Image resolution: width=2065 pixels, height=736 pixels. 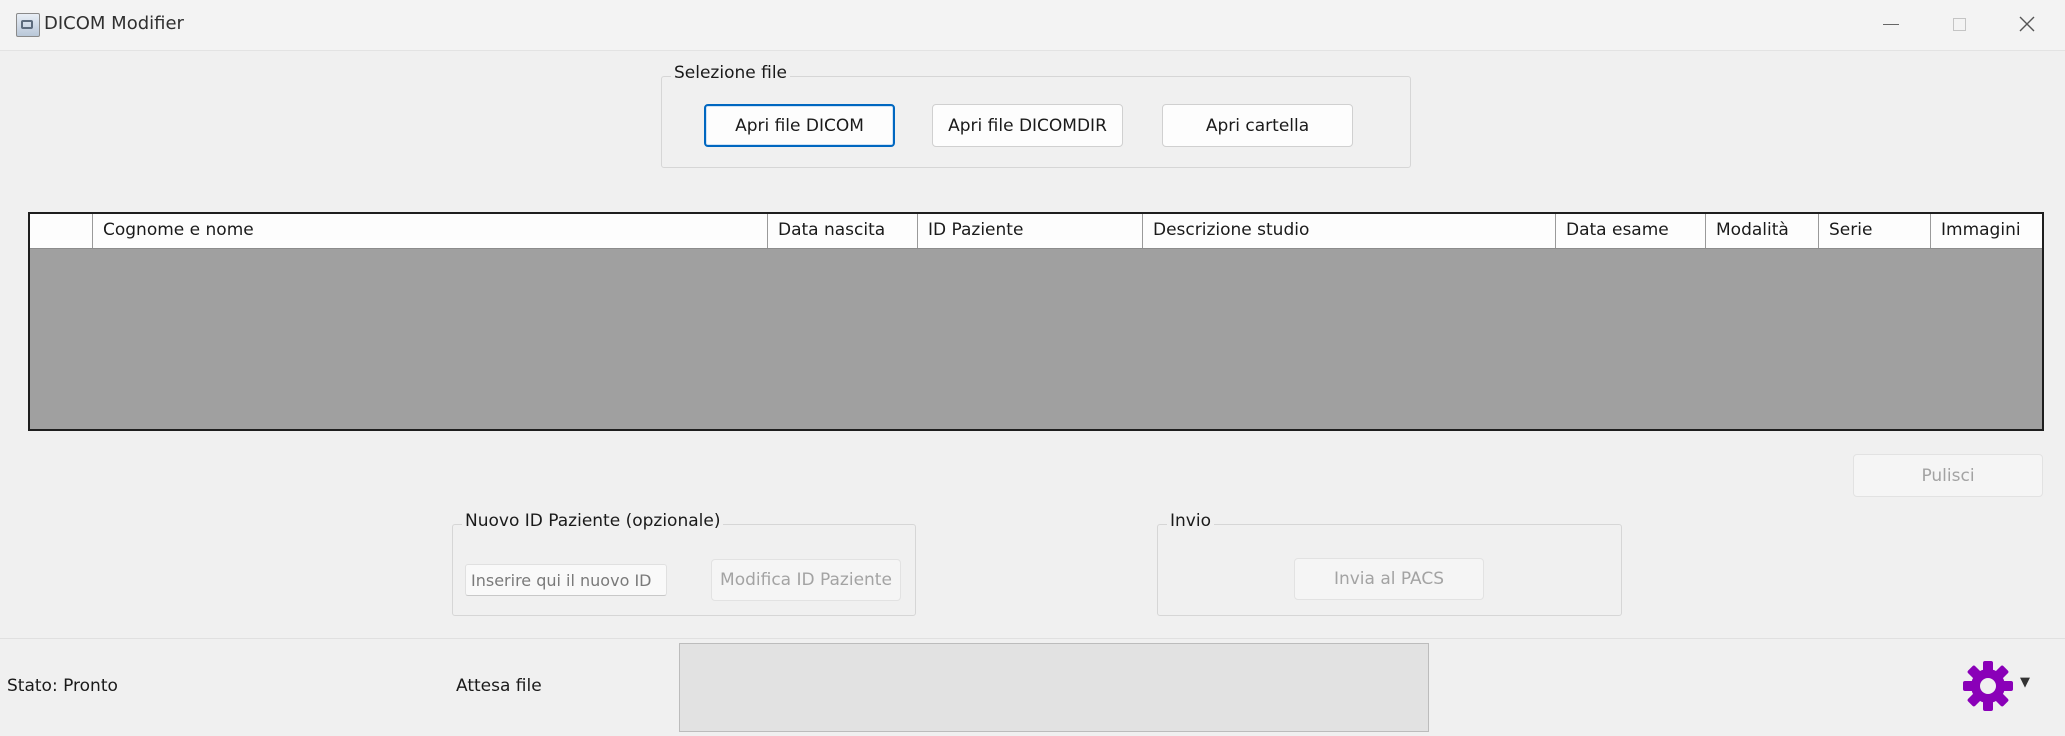 I want to click on app-icon, so click(x=28, y=25).